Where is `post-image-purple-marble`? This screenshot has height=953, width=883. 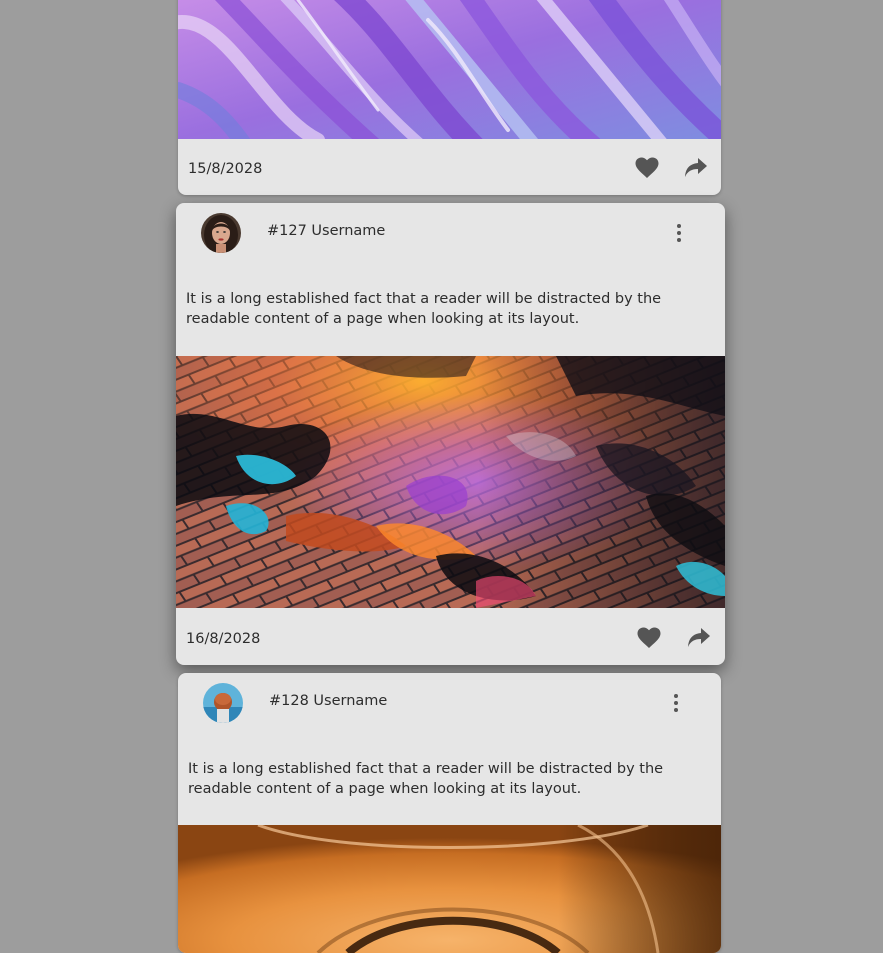
post-image-purple-marble is located at coordinates (449, 69).